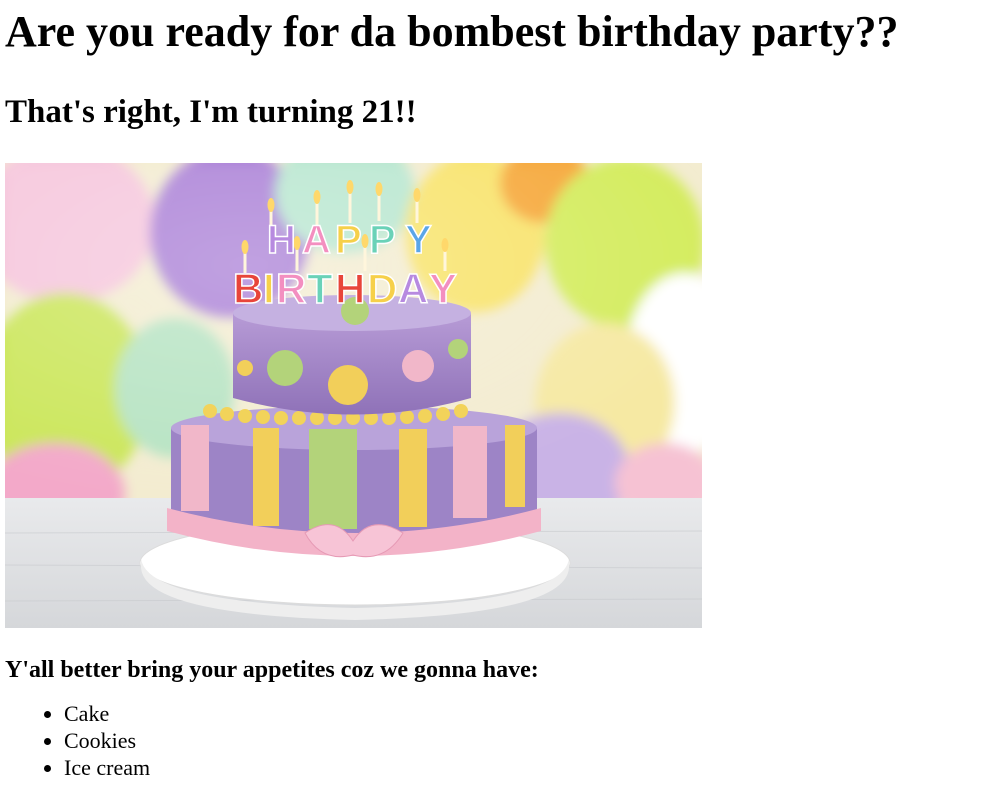  I want to click on svg-text: B, so click(248, 288).